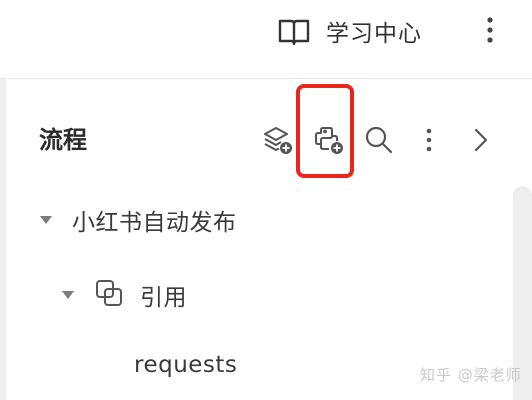 This screenshot has height=400, width=532. What do you see at coordinates (490, 30) in the screenshot?
I see `more-vertical-icon` at bounding box center [490, 30].